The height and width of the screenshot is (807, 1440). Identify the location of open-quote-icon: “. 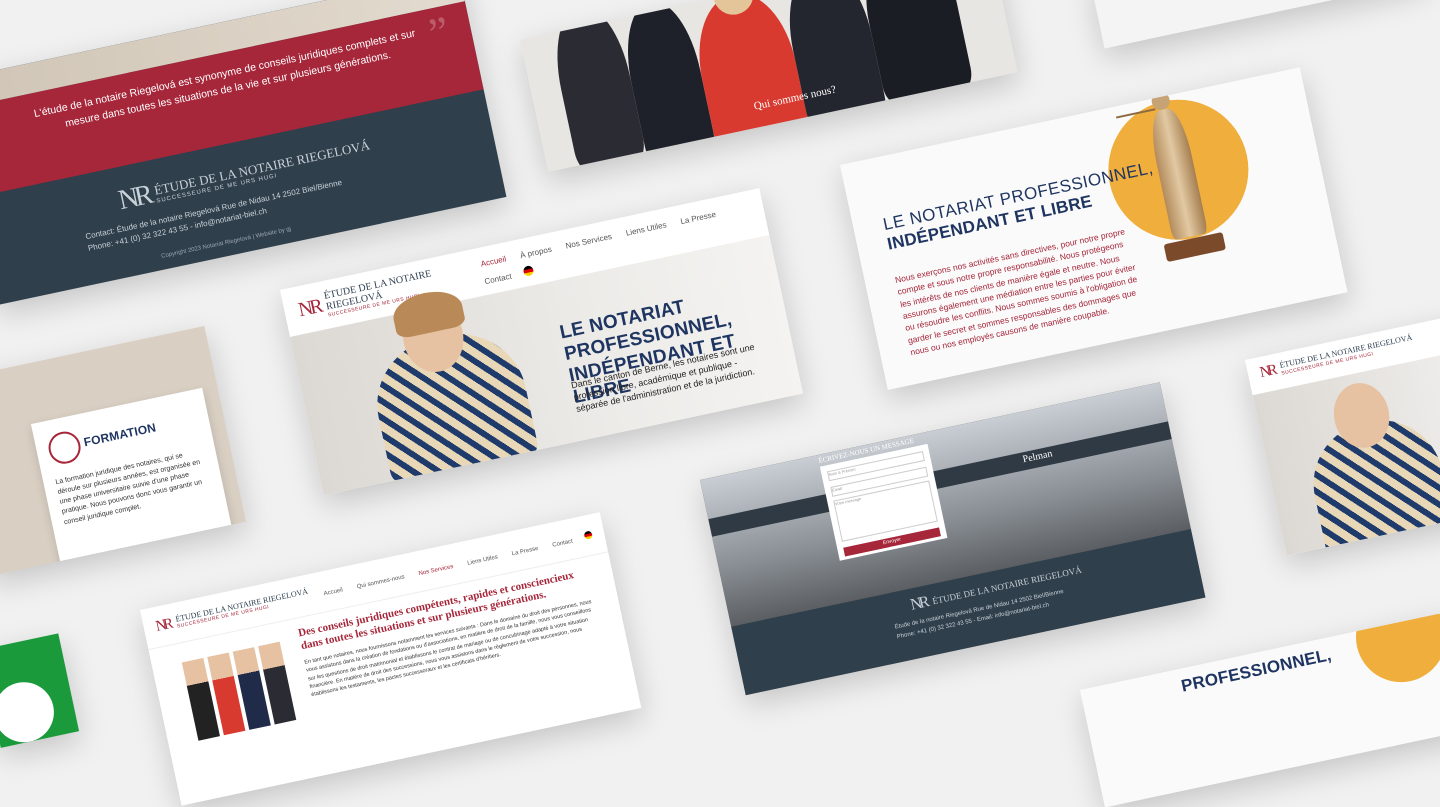
(3, 132).